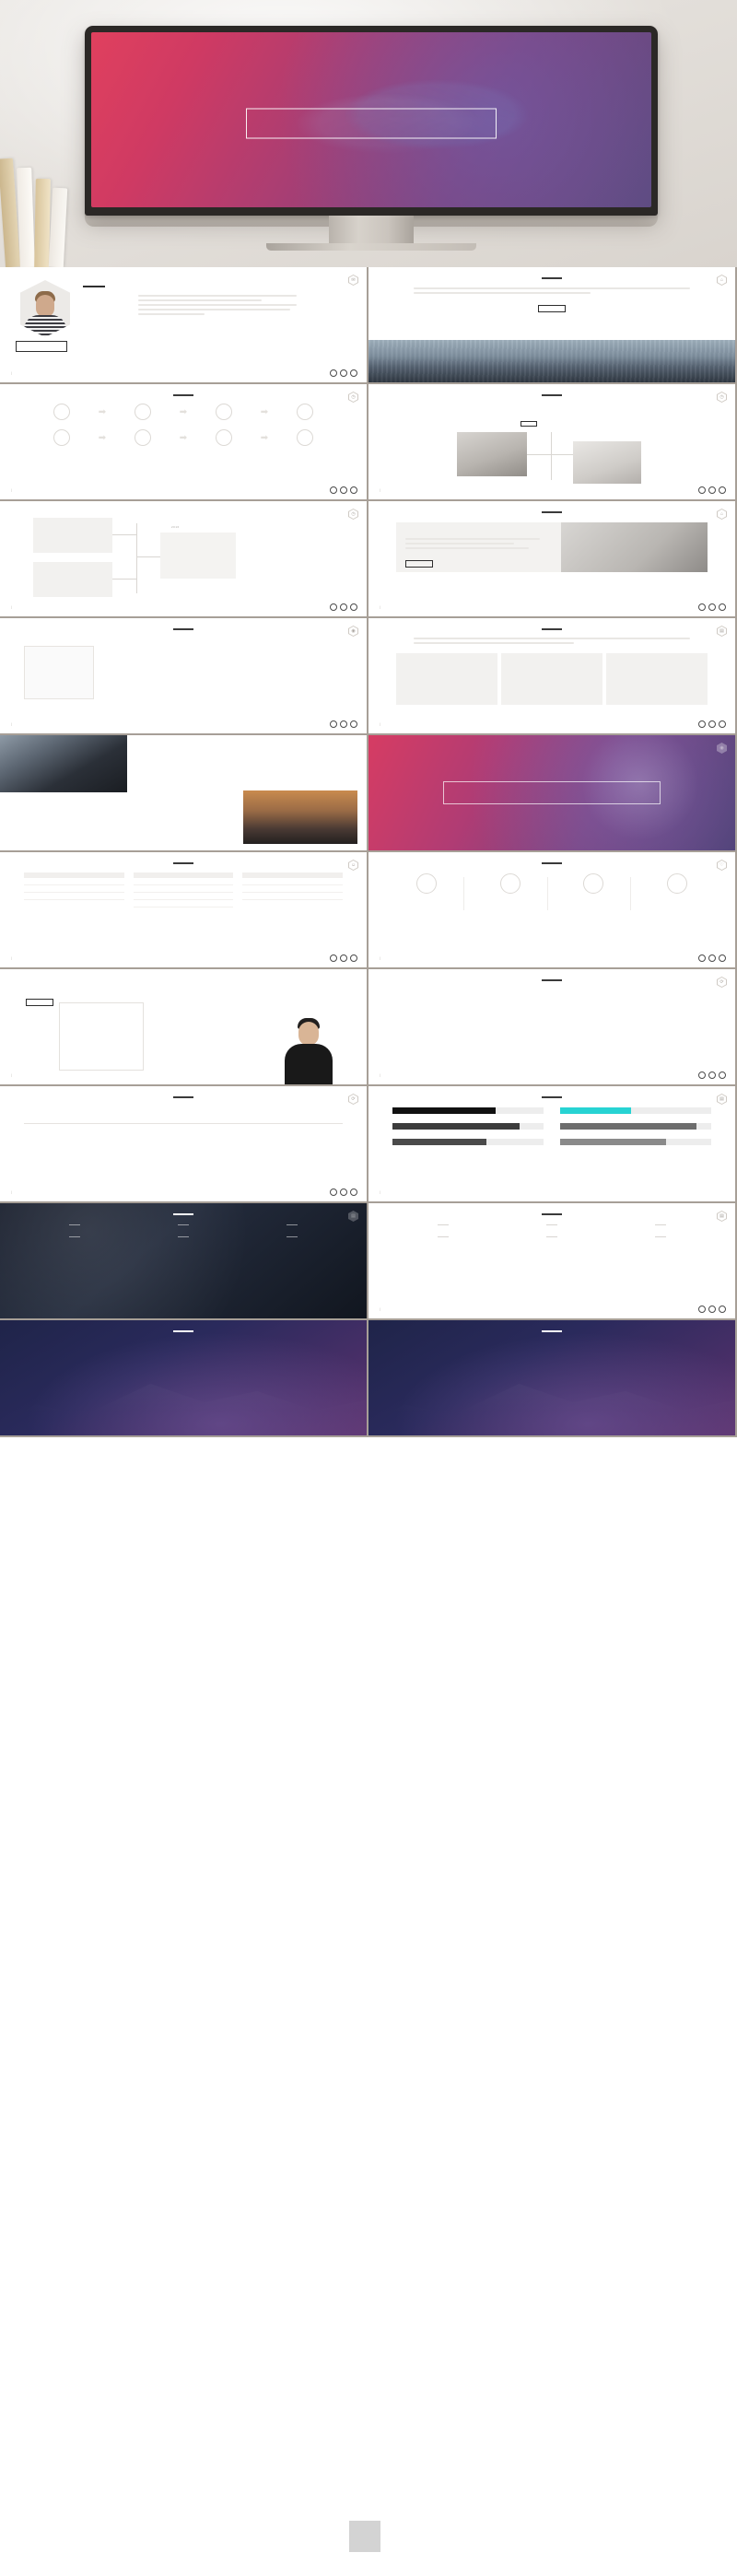  I want to click on slide-quotes, so click(183, 792).